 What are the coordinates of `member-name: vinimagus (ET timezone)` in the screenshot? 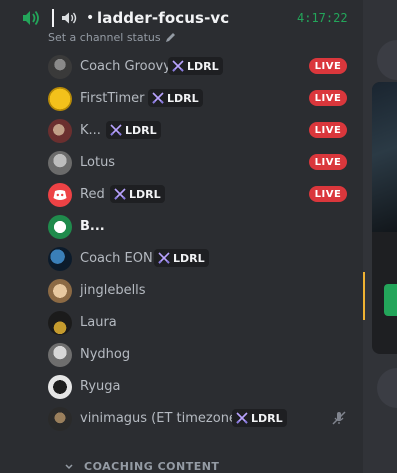 It's located at (161, 418).